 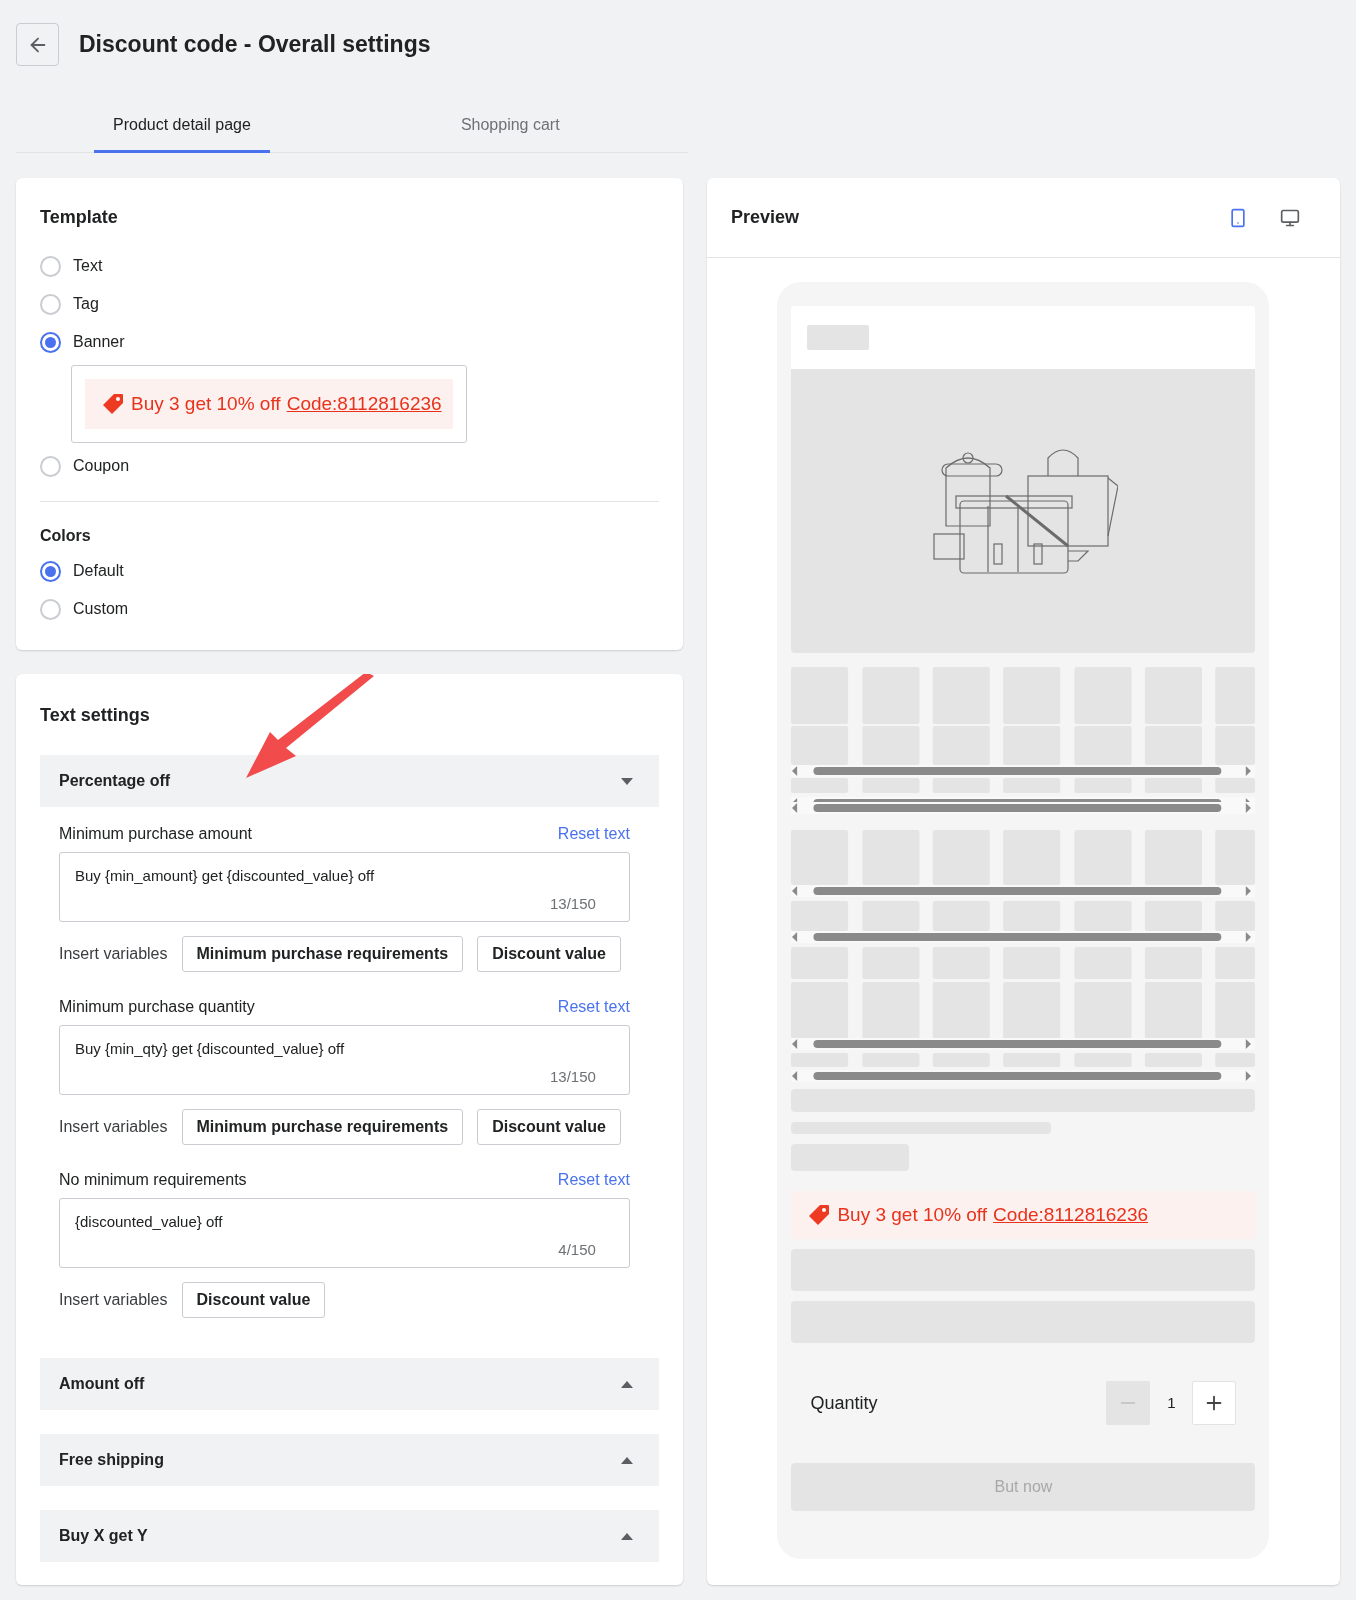 What do you see at coordinates (155, 834) in the screenshot?
I see `field-label: Minimum purchase amount` at bounding box center [155, 834].